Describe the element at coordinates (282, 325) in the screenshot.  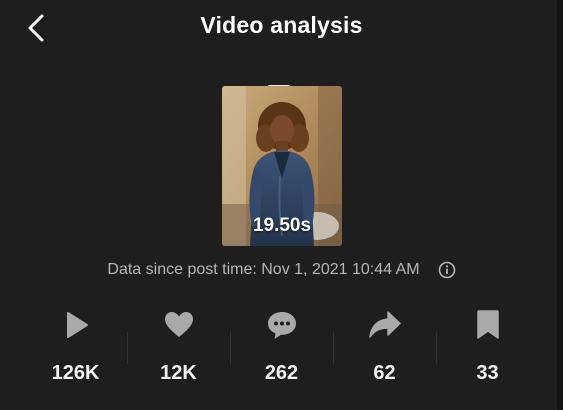
I see `comment-icon` at that location.